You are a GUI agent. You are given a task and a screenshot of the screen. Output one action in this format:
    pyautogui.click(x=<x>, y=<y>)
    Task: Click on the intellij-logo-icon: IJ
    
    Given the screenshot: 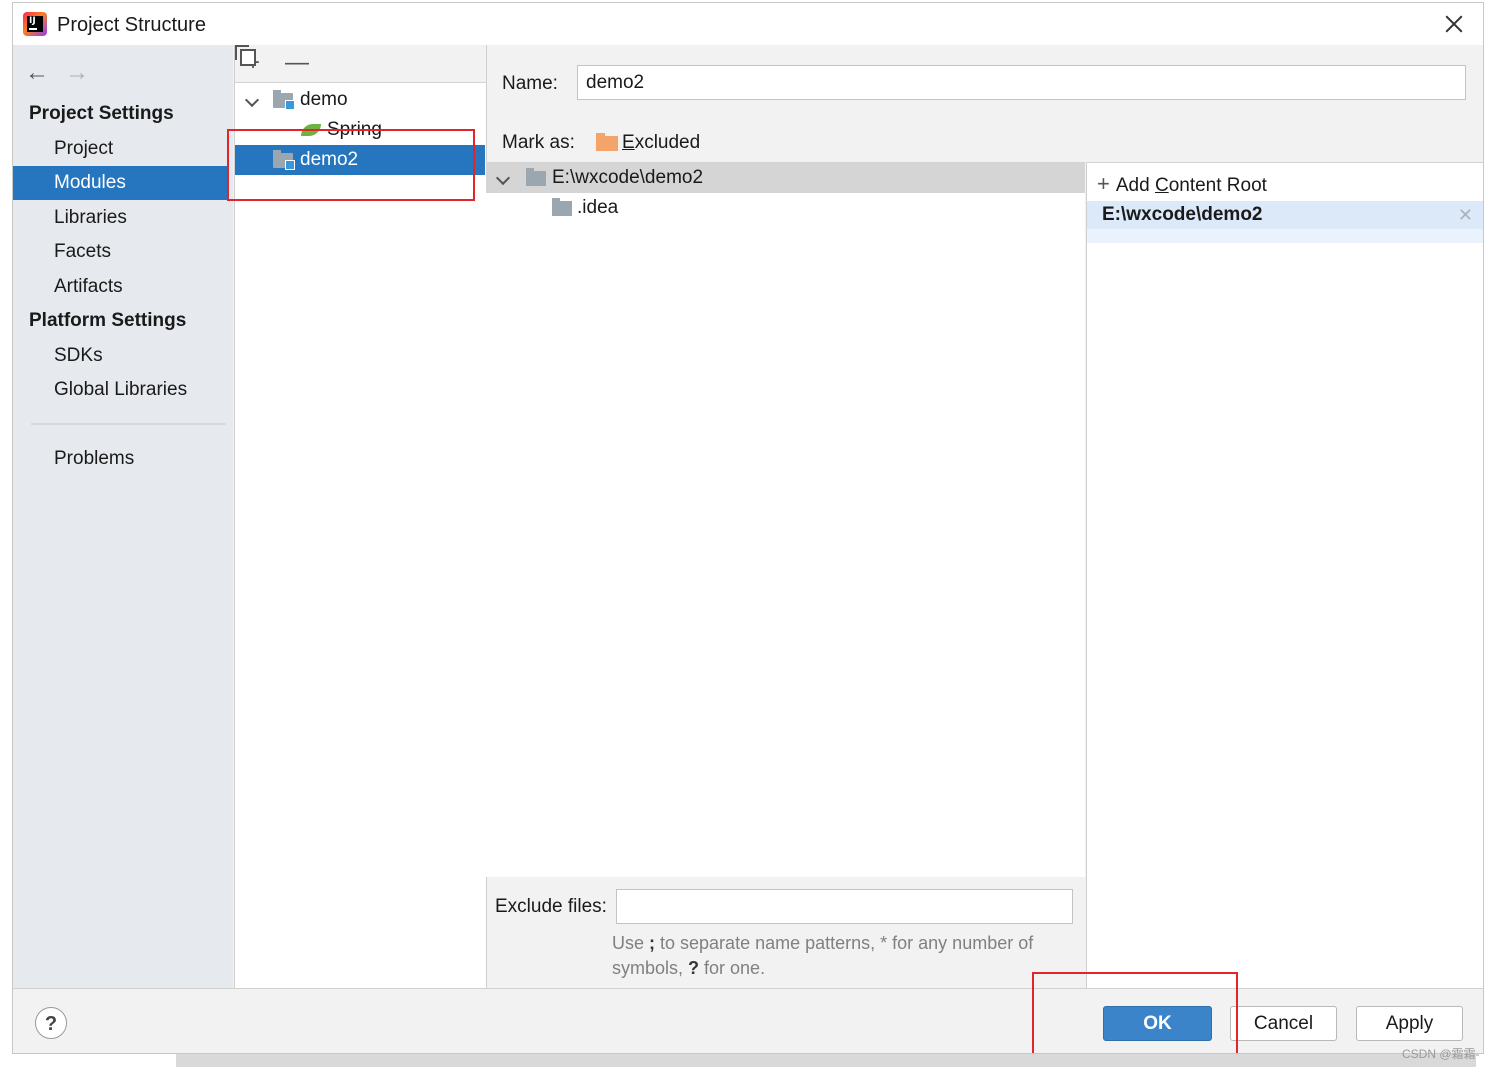 What is the action you would take?
    pyautogui.click(x=35, y=24)
    